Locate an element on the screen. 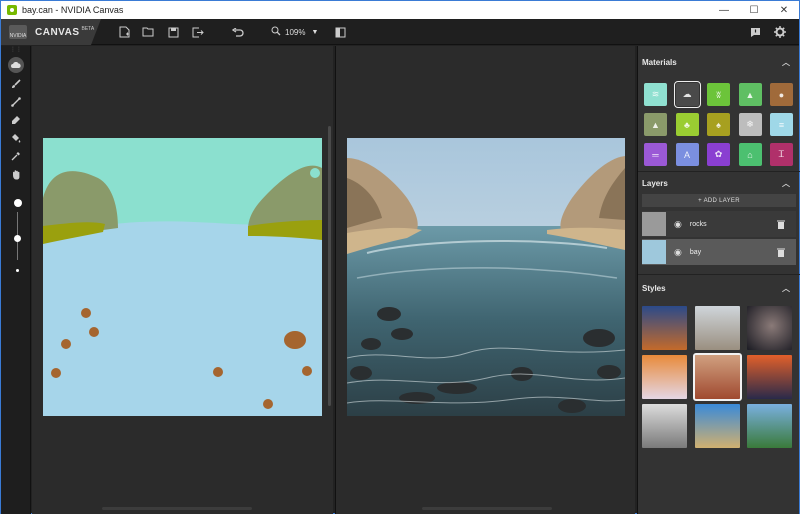 Image resolution: width=800 pixels, height=514 pixels. window-title: bay.can - NVIDIA Canvas is located at coordinates (73, 10).